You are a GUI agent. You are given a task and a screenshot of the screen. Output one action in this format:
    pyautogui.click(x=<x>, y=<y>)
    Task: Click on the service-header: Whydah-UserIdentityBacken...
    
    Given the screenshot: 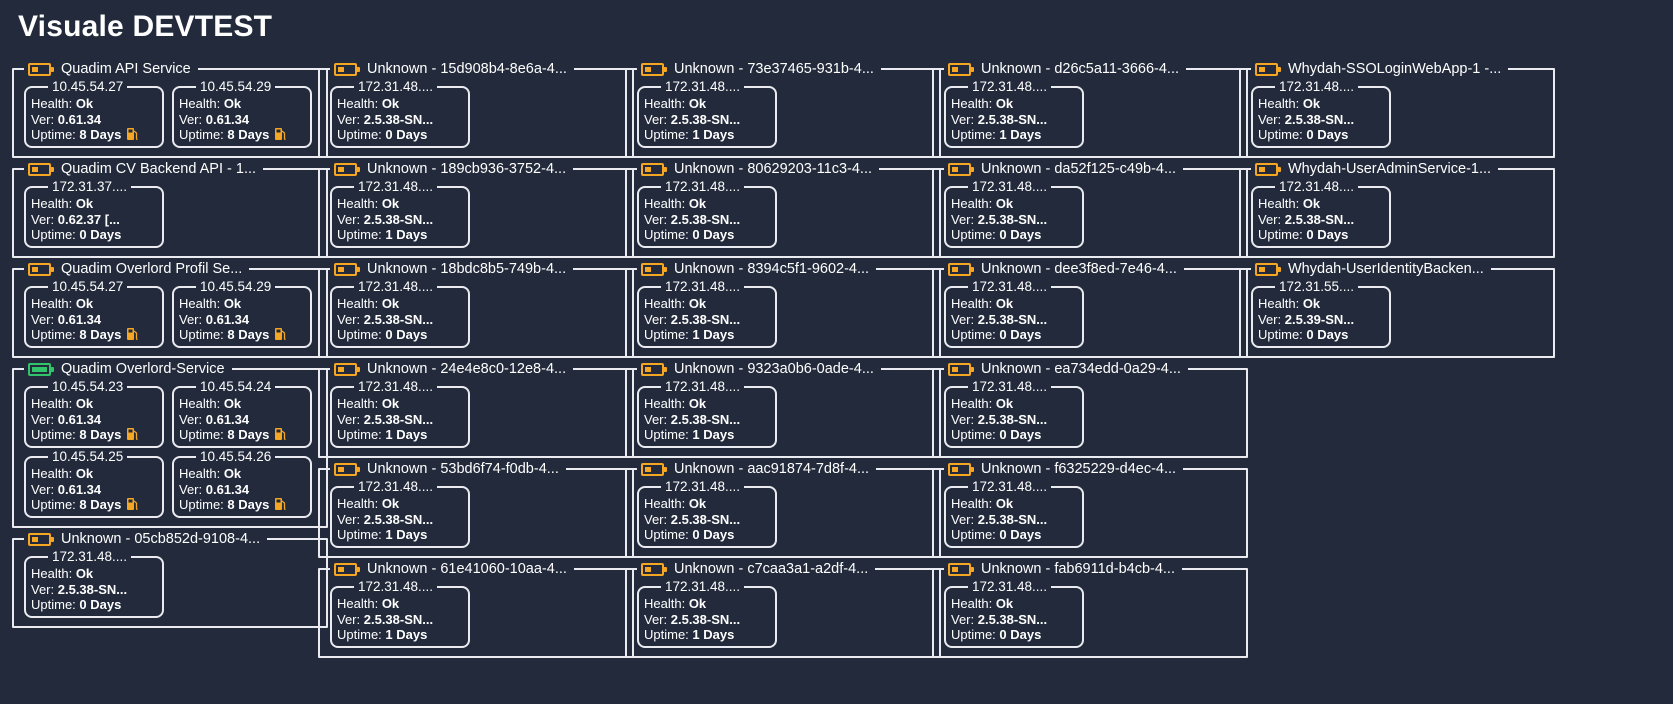 What is the action you would take?
    pyautogui.click(x=1371, y=269)
    